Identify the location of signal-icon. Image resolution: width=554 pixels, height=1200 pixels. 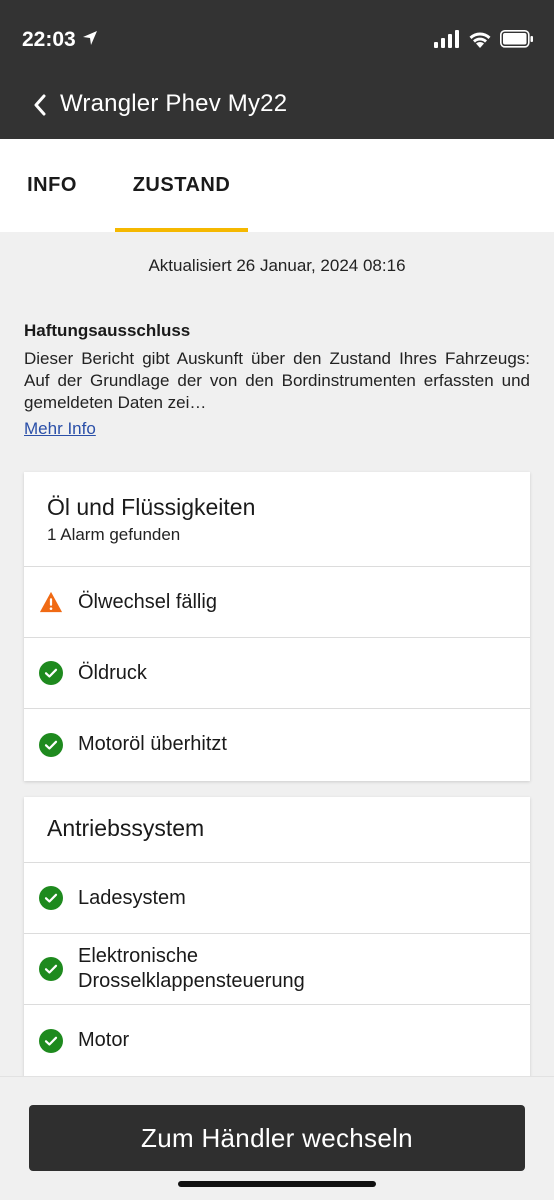
(447, 41).